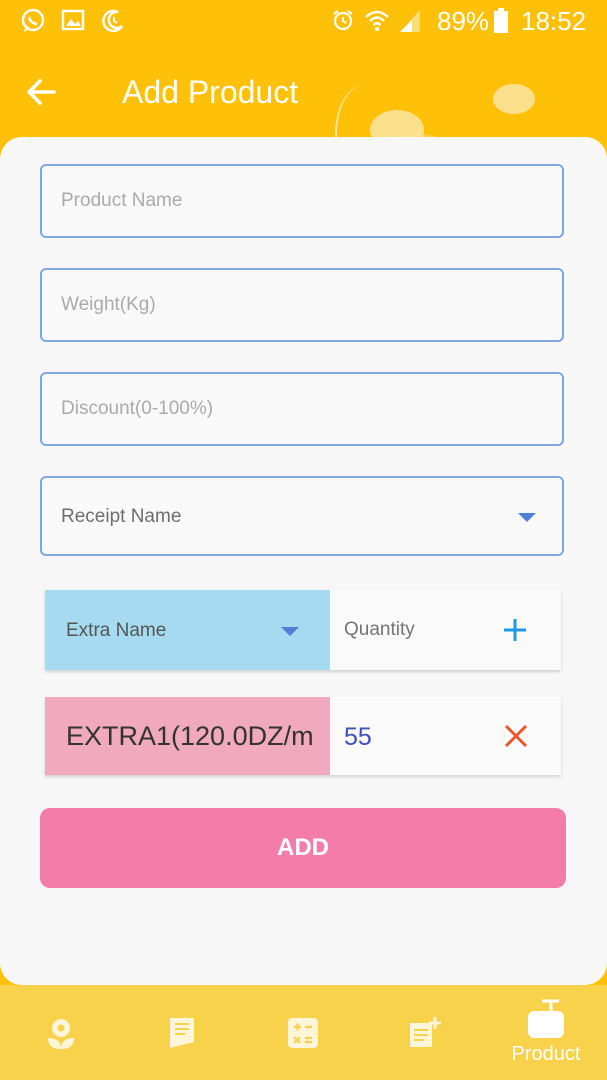 The image size is (607, 1080). I want to click on signal-icon, so click(410, 21).